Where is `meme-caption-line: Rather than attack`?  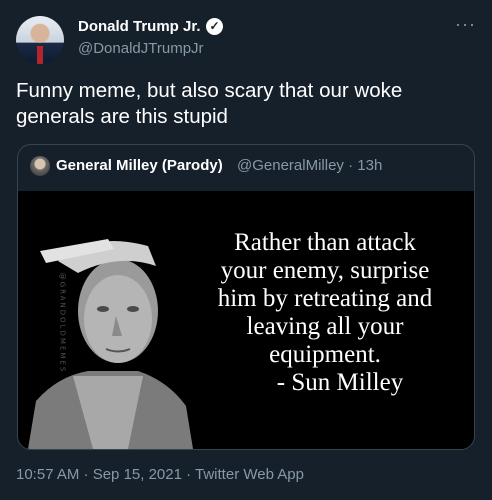
meme-caption-line: Rather than attack is located at coordinates (325, 242).